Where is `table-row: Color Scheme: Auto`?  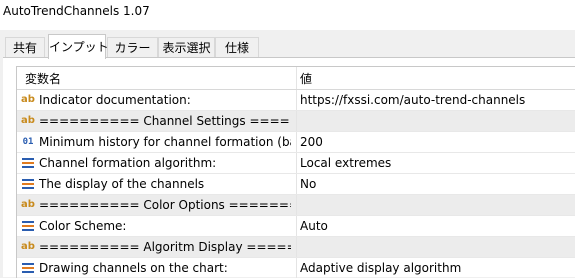 table-row: Color Scheme: Auto is located at coordinates (296, 226).